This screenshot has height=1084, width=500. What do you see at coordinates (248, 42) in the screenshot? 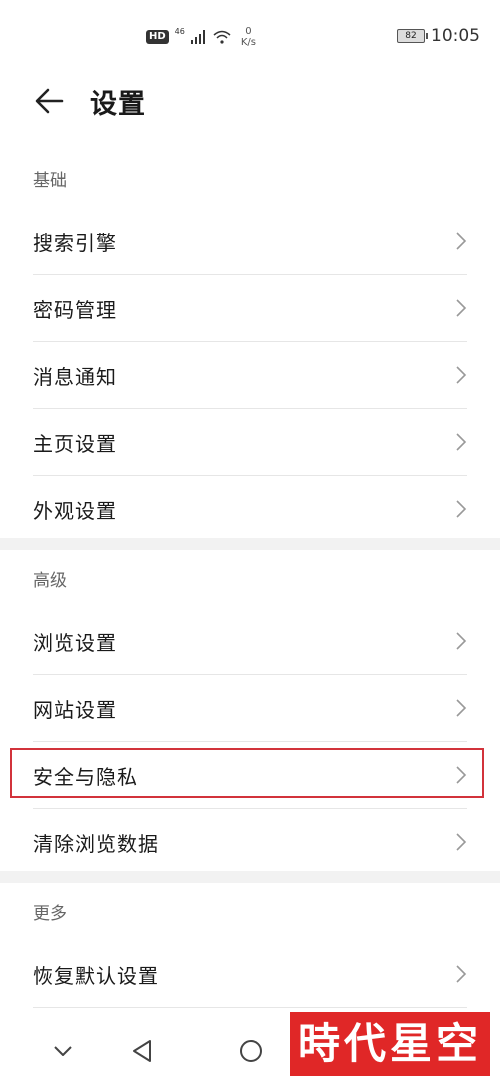
I see `speed-unit: K/s` at bounding box center [248, 42].